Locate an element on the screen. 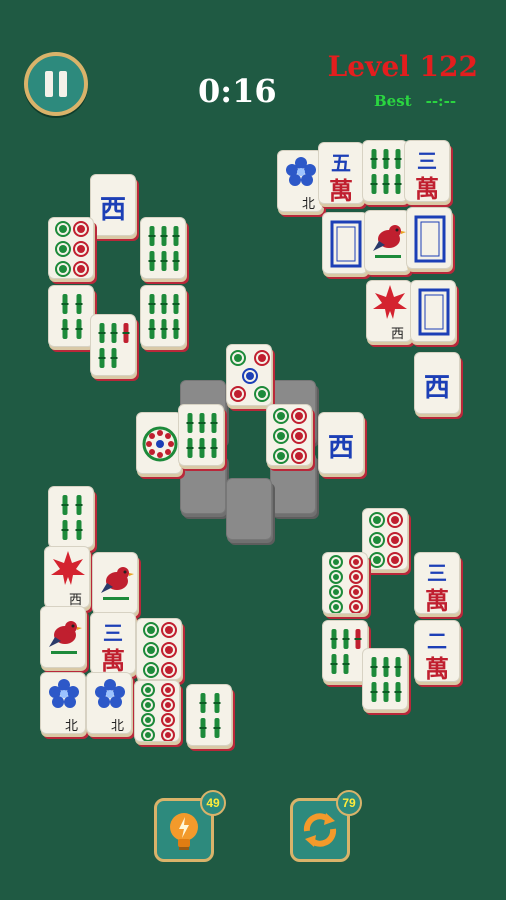 This screenshot has width=506, height=900. level-label: Level 122 is located at coordinates (402, 66).